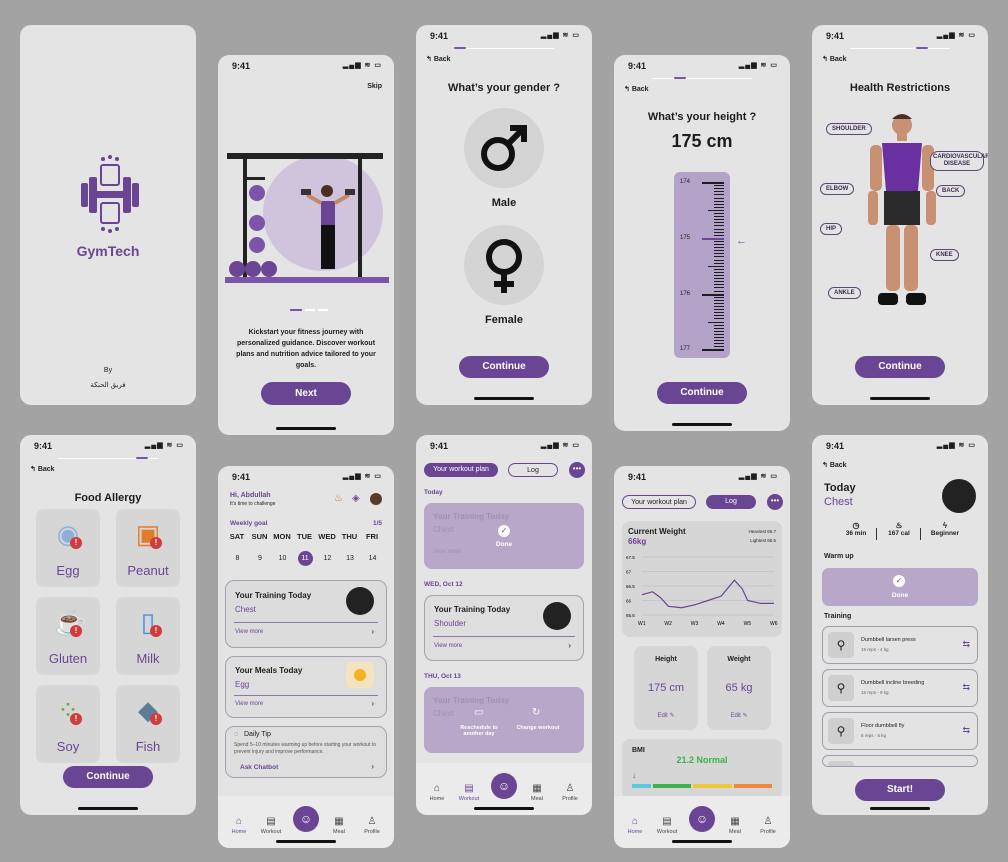 The height and width of the screenshot is (862, 1008). I want to click on allergy-fish: ◆ ! Fish, so click(148, 724).